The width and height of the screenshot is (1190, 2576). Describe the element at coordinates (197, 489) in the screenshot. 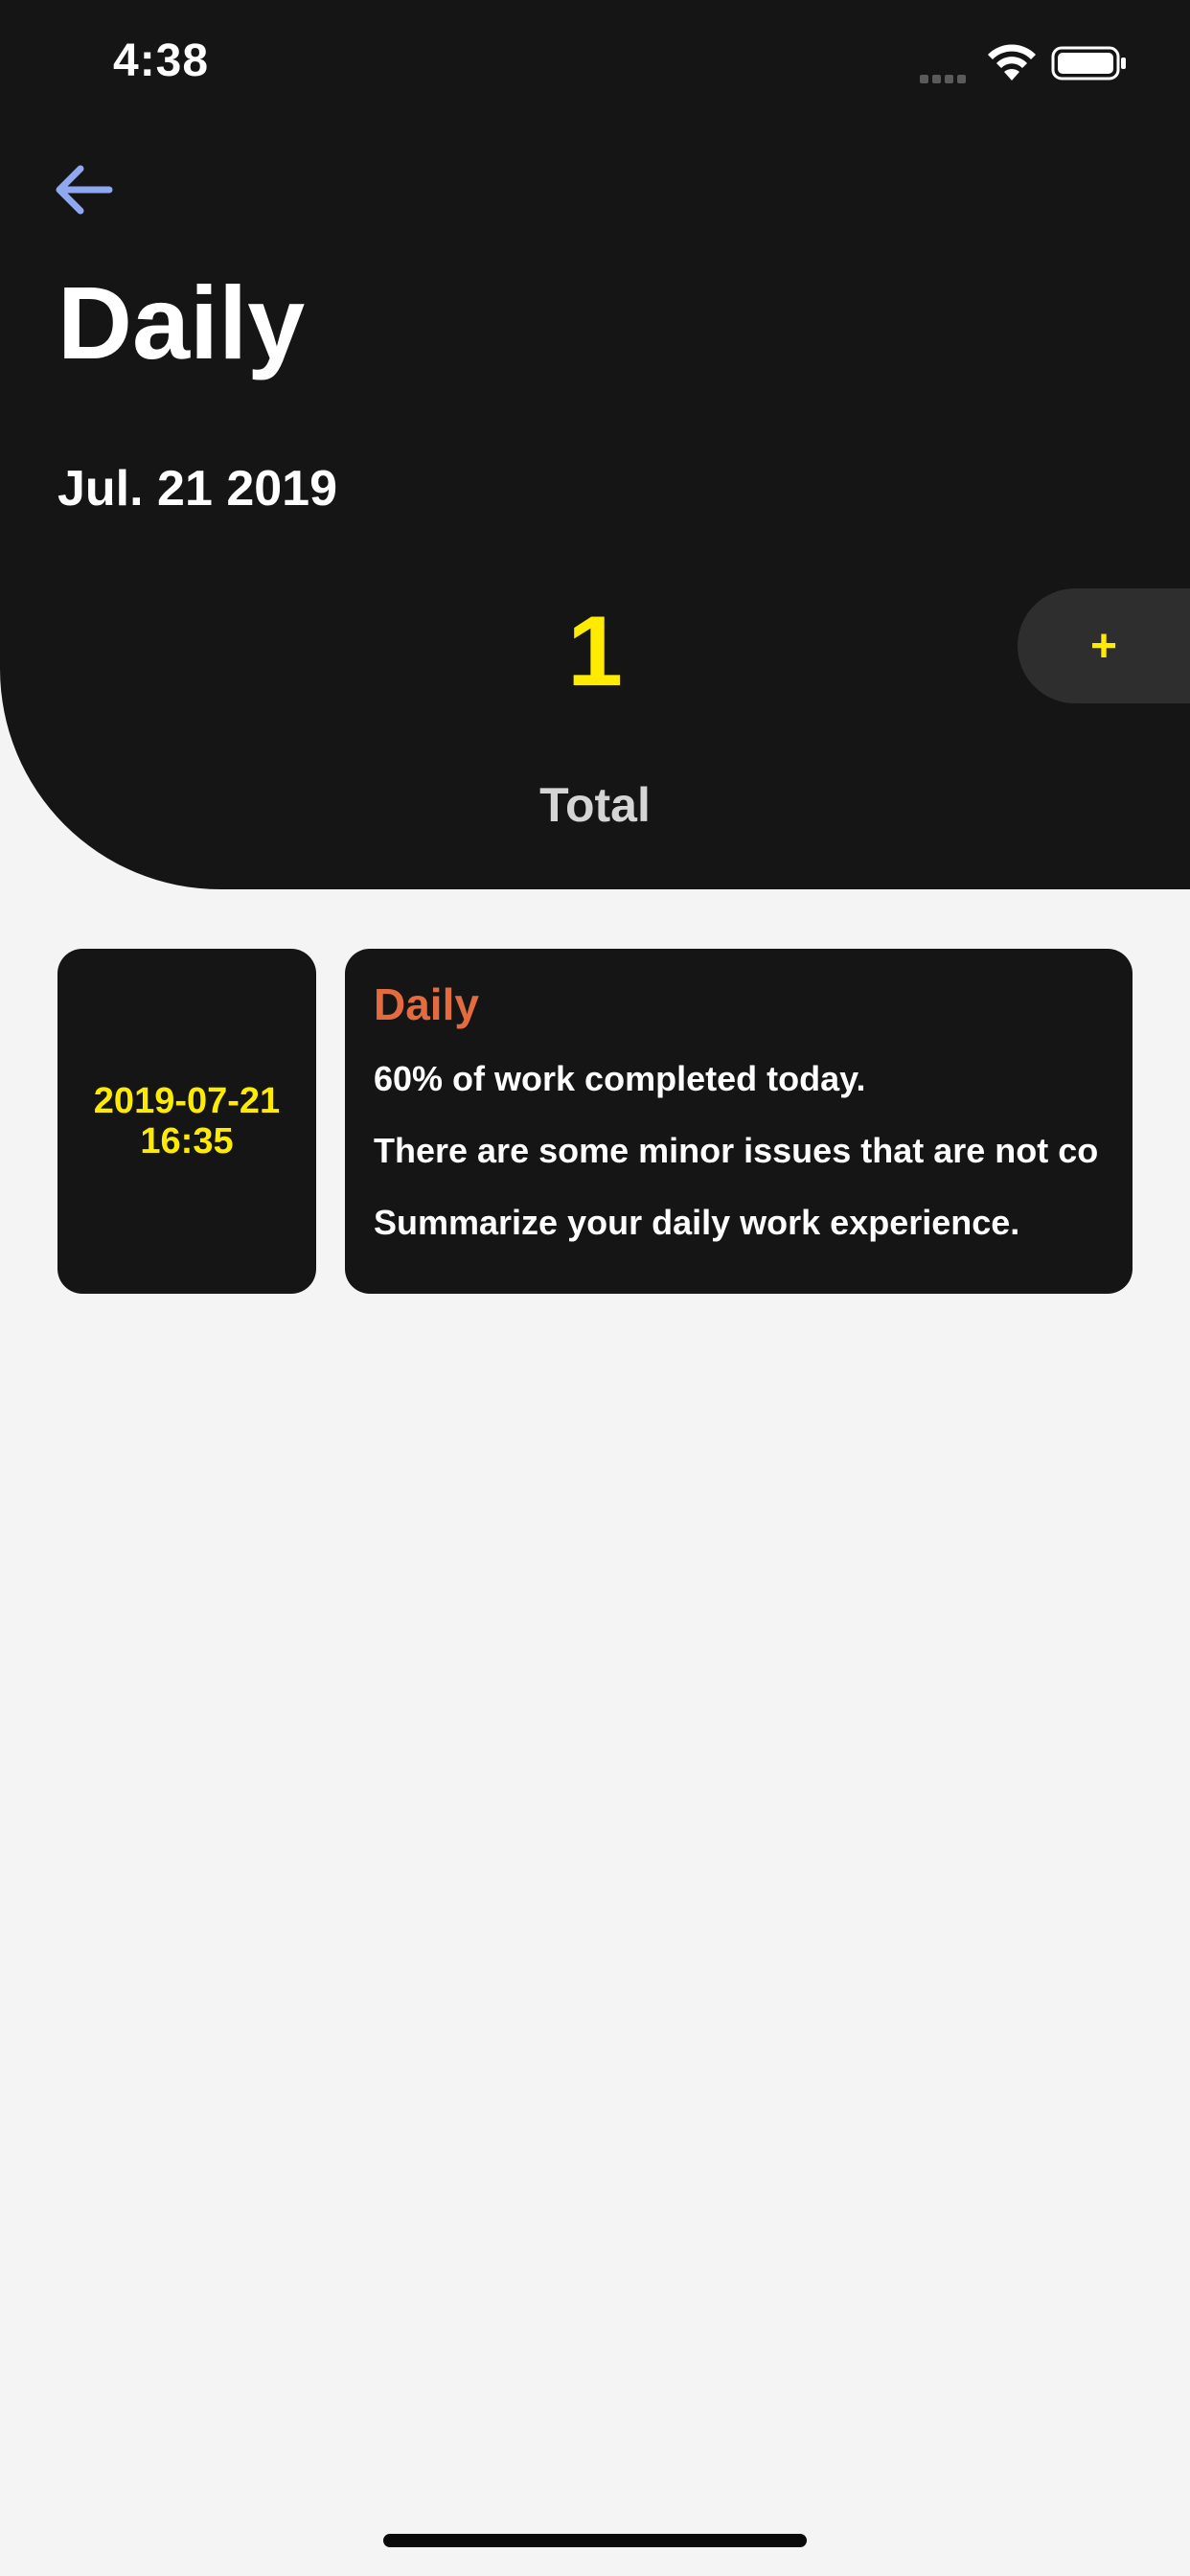

I see `date-label: Jul. 21 2019` at that location.